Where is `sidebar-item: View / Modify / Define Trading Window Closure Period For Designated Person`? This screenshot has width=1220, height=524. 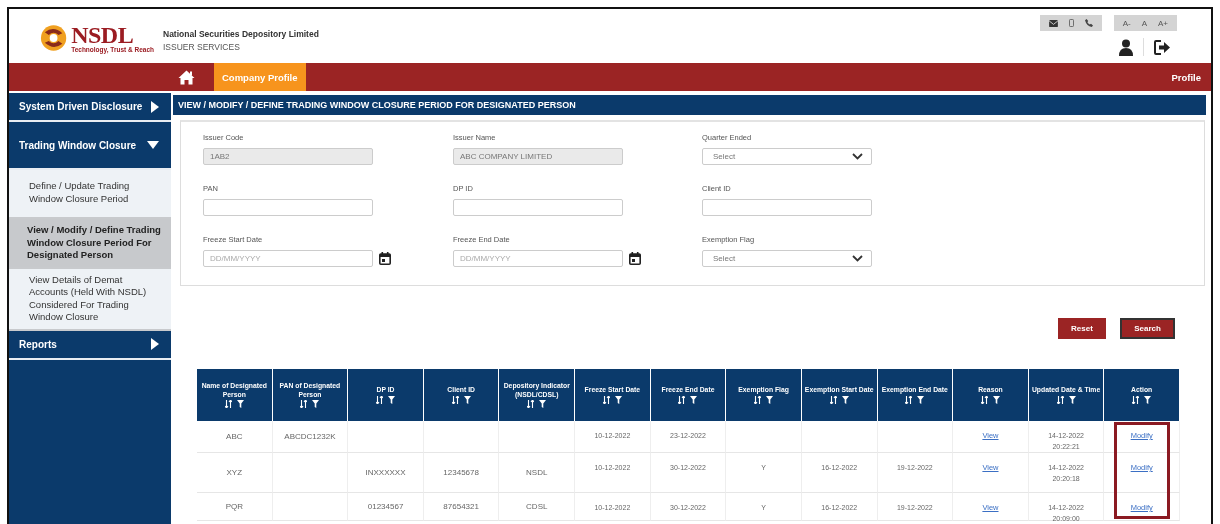 sidebar-item: View / Modify / Define Trading Window Closure Period For Designated Person is located at coordinates (90, 244).